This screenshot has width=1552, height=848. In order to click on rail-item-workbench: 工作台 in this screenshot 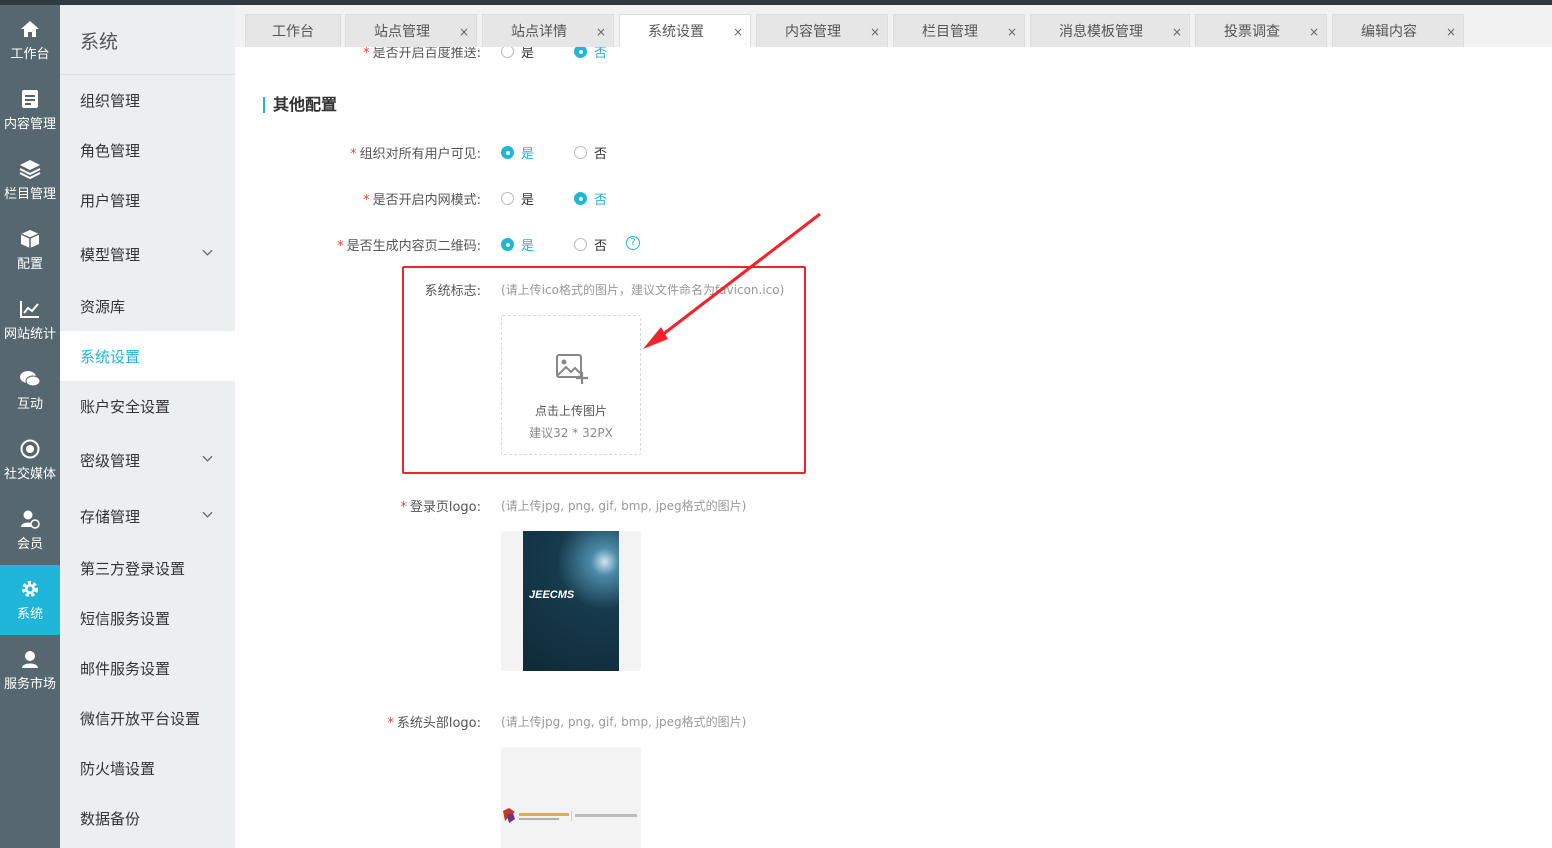, I will do `click(30, 40)`.